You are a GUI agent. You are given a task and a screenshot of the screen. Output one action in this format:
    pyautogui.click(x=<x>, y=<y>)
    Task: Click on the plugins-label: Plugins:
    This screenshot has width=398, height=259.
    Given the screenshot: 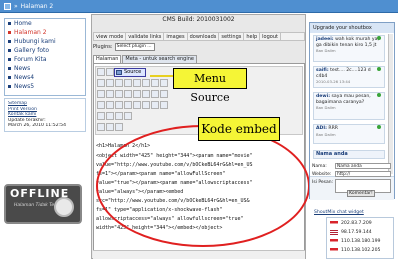 What is the action you would take?
    pyautogui.click(x=103, y=47)
    